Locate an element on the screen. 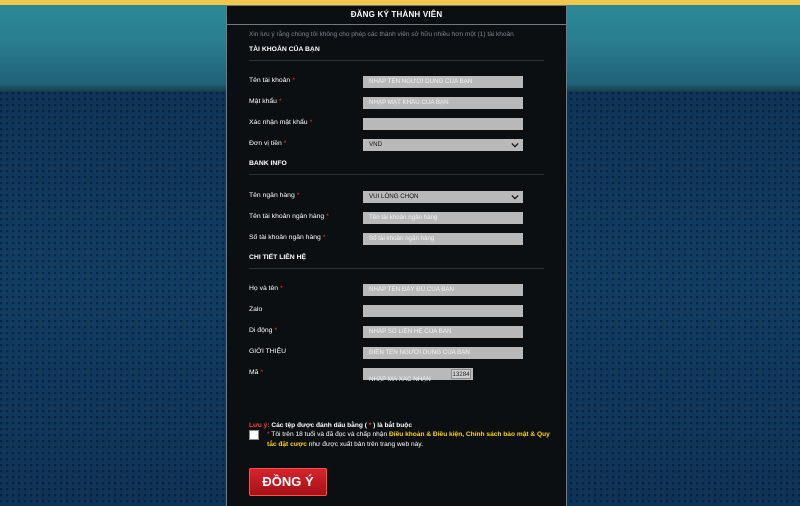 The height and width of the screenshot is (506, 800). zalo-input is located at coordinates (443, 311).